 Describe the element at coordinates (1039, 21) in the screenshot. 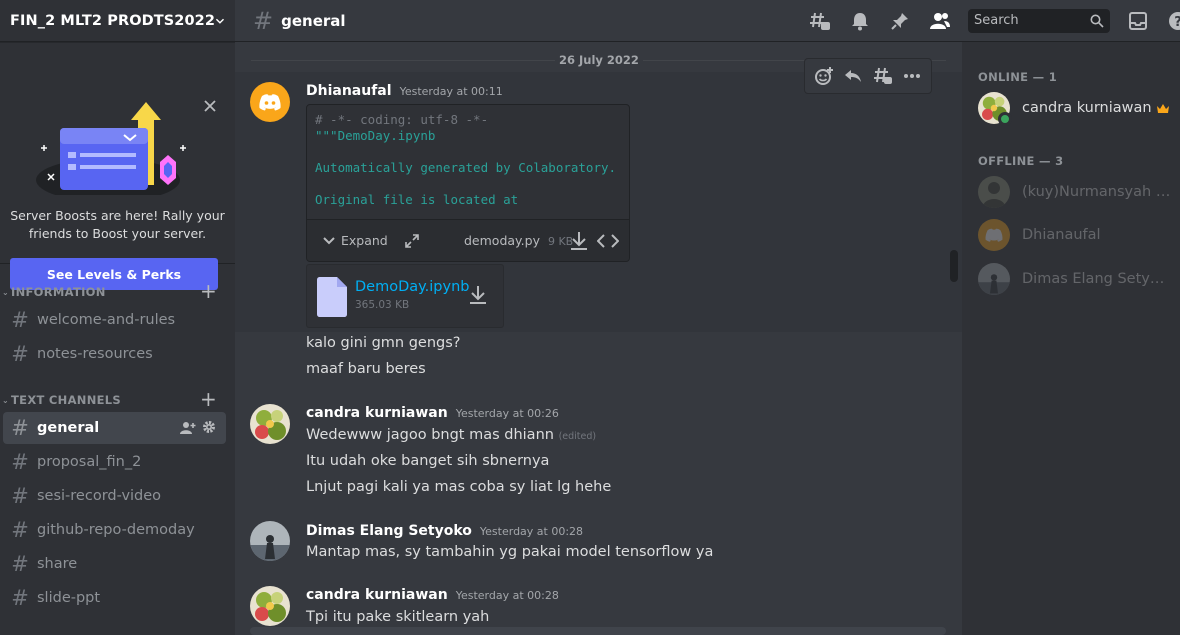

I see `search-input: Search` at that location.